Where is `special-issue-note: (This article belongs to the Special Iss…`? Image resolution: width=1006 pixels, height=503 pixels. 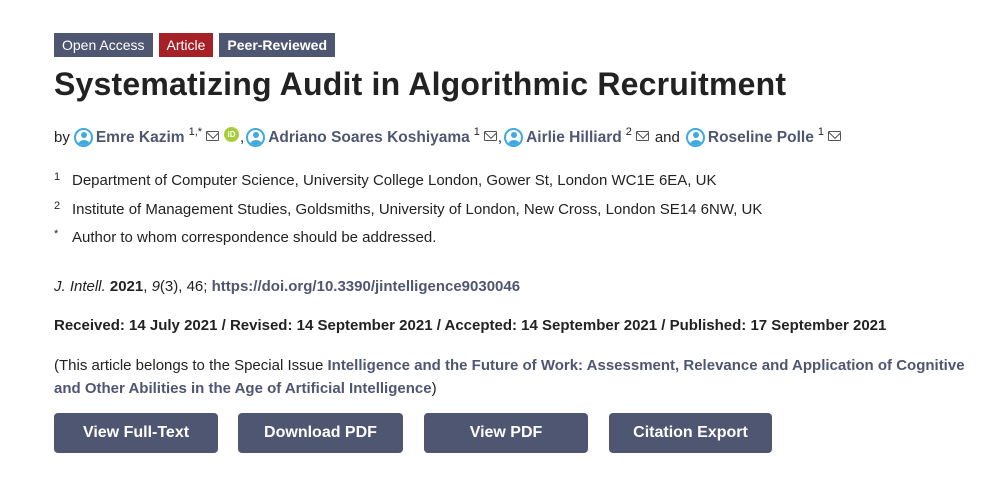
special-issue-note: (This article belongs to the Special Iss… is located at coordinates (519, 377).